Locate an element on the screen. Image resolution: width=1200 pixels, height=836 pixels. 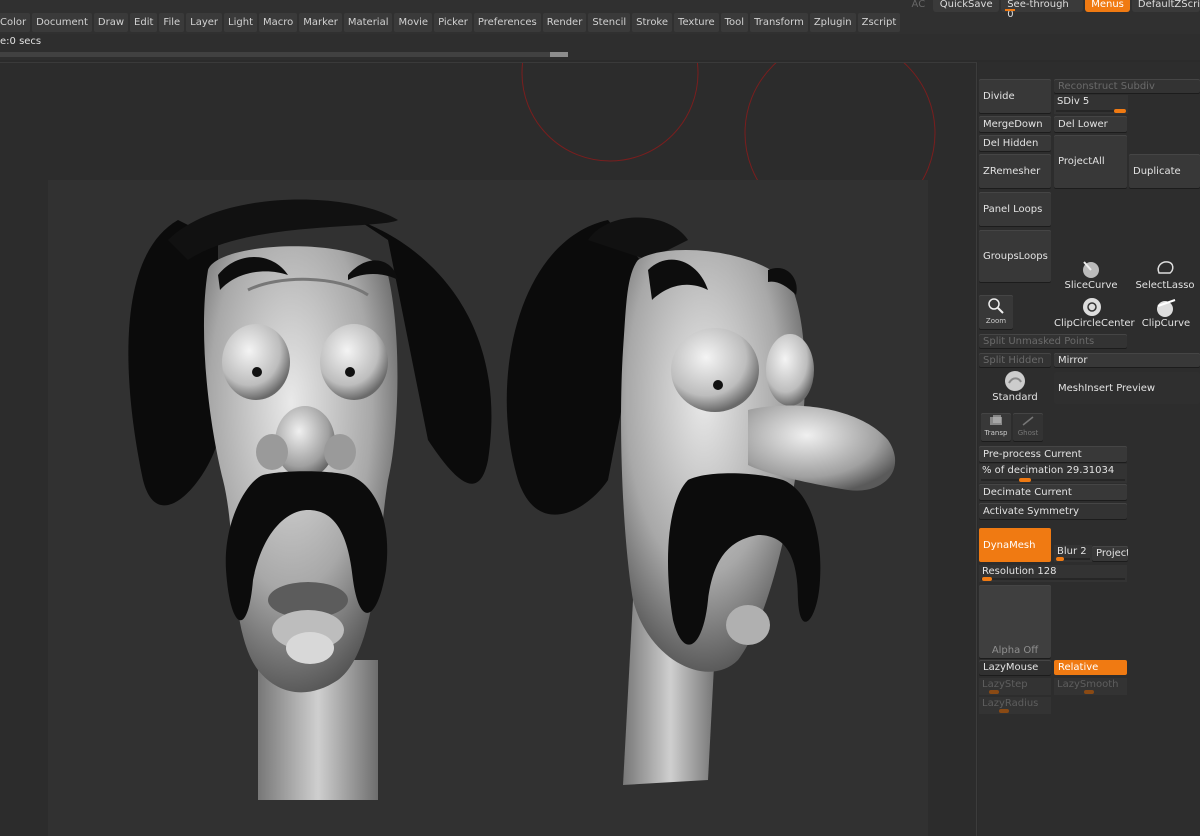
menu-transform: Transform is located at coordinates (779, 22).